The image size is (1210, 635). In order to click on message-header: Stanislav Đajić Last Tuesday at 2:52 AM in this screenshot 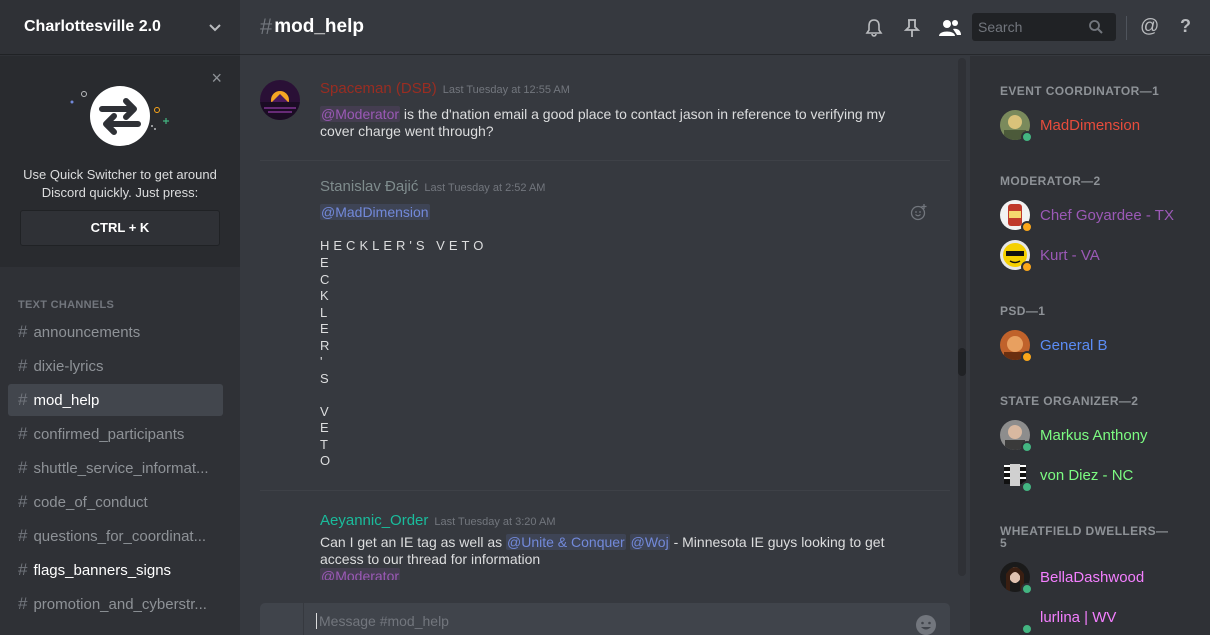, I will do `click(432, 187)`.